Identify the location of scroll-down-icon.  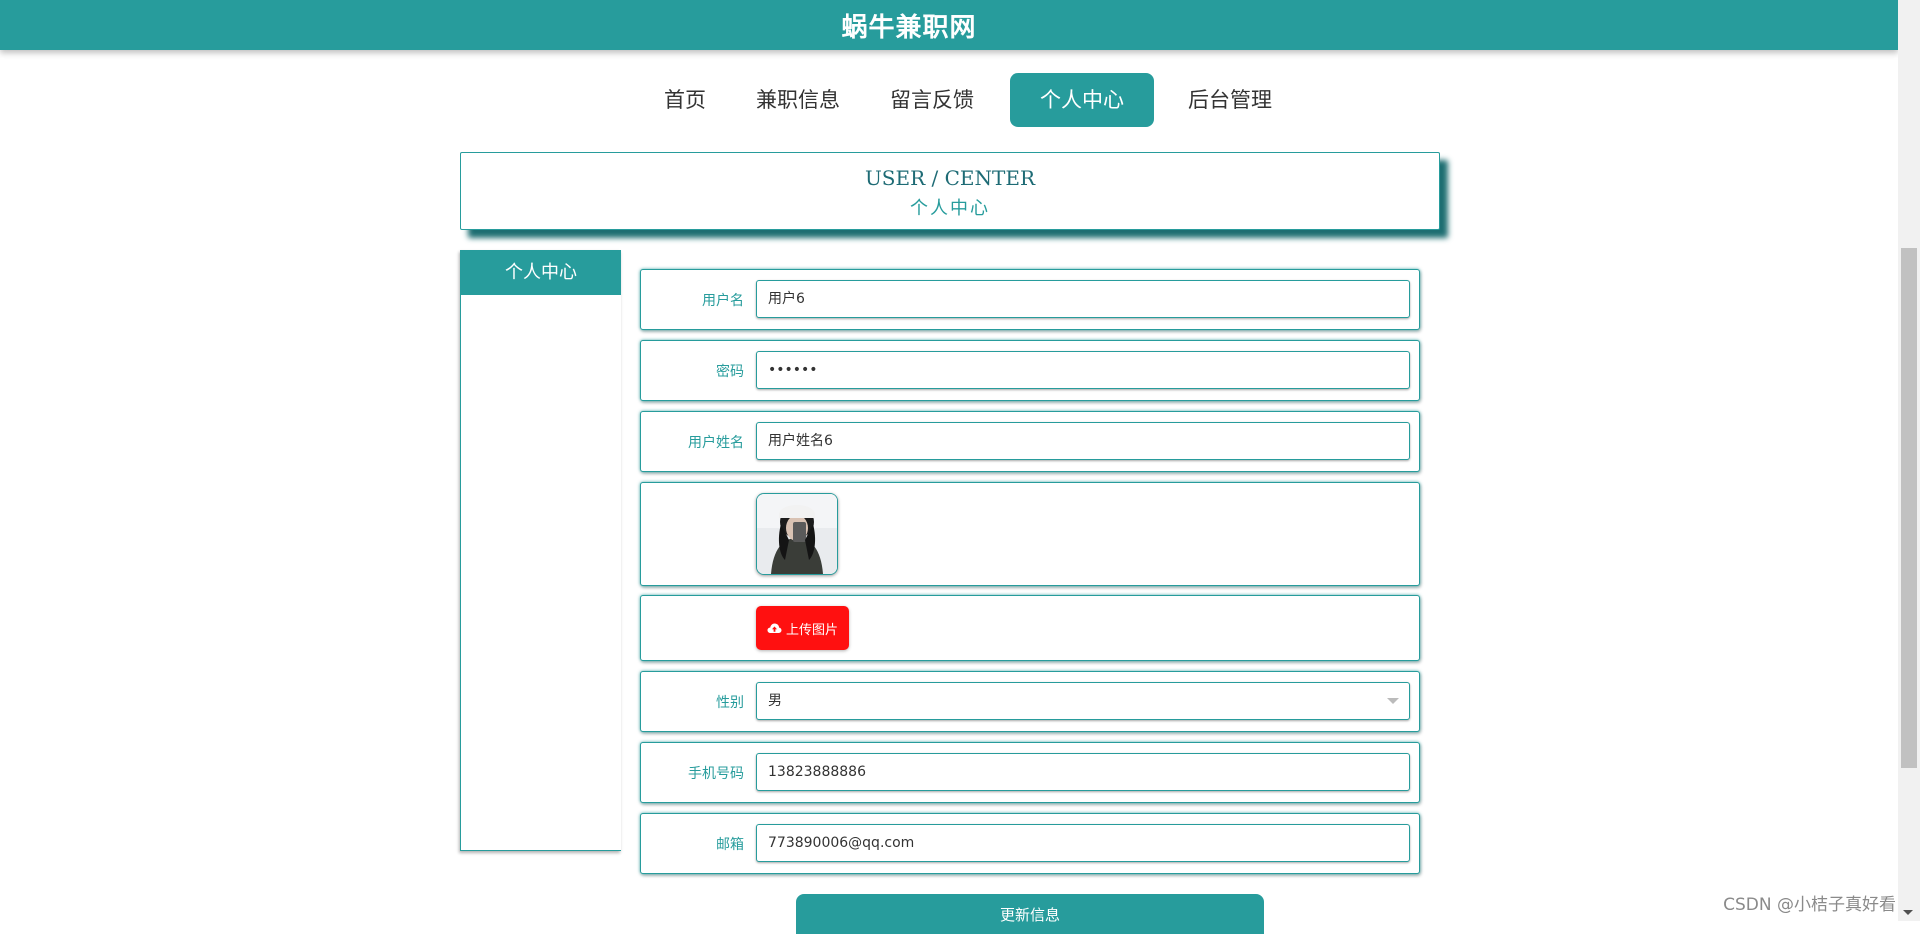
(1908, 912).